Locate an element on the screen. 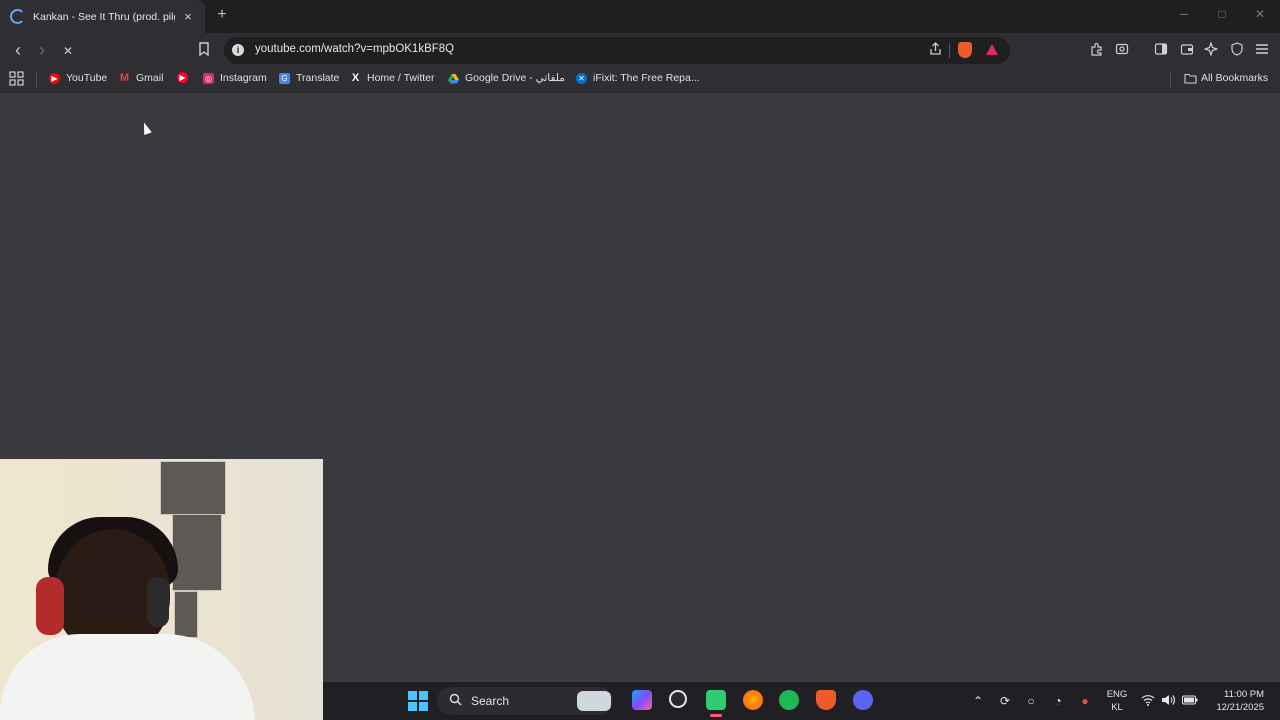 The image size is (1280, 720). ifixit-icon: ✕ is located at coordinates (581, 78).